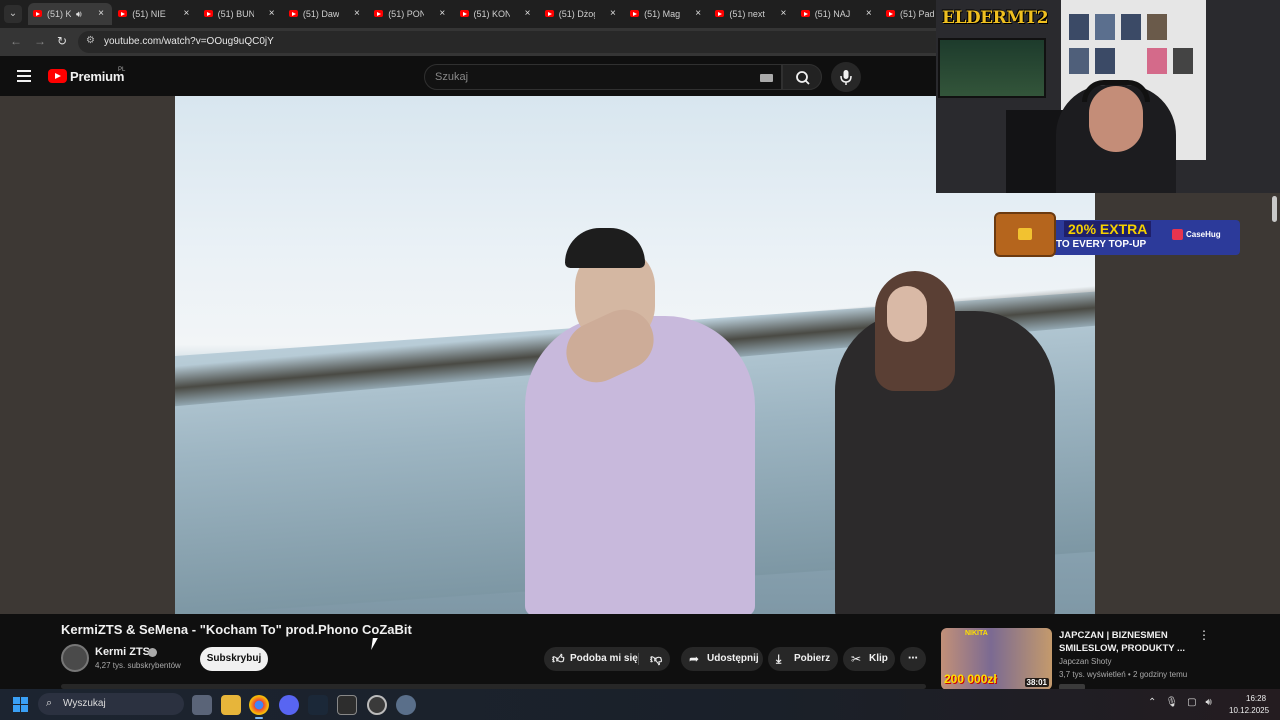 Image resolution: width=1280 pixels, height=720 pixels. What do you see at coordinates (122, 652) in the screenshot?
I see `channel-name: Kermi ZTS` at bounding box center [122, 652].